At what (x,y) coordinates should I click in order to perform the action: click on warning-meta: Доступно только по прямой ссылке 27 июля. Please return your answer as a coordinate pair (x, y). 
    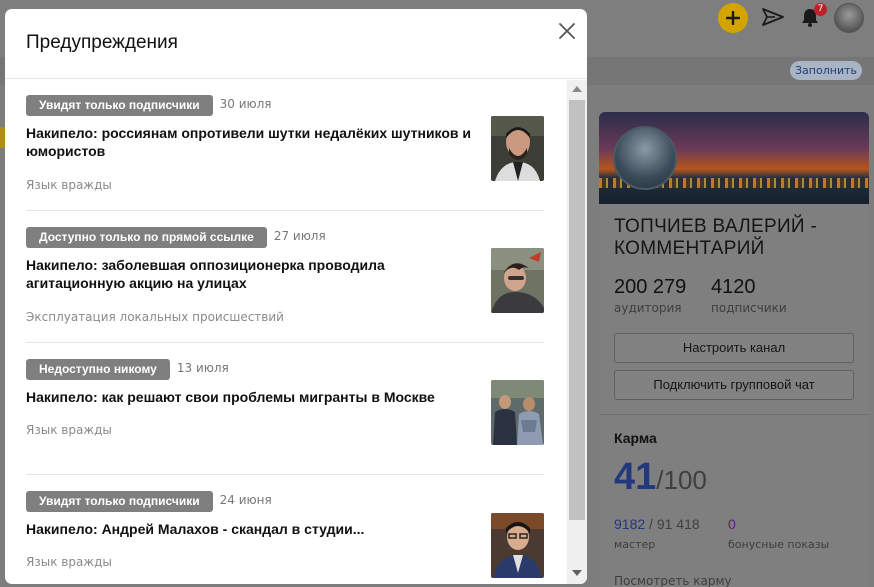
    Looking at the image, I should click on (285, 237).